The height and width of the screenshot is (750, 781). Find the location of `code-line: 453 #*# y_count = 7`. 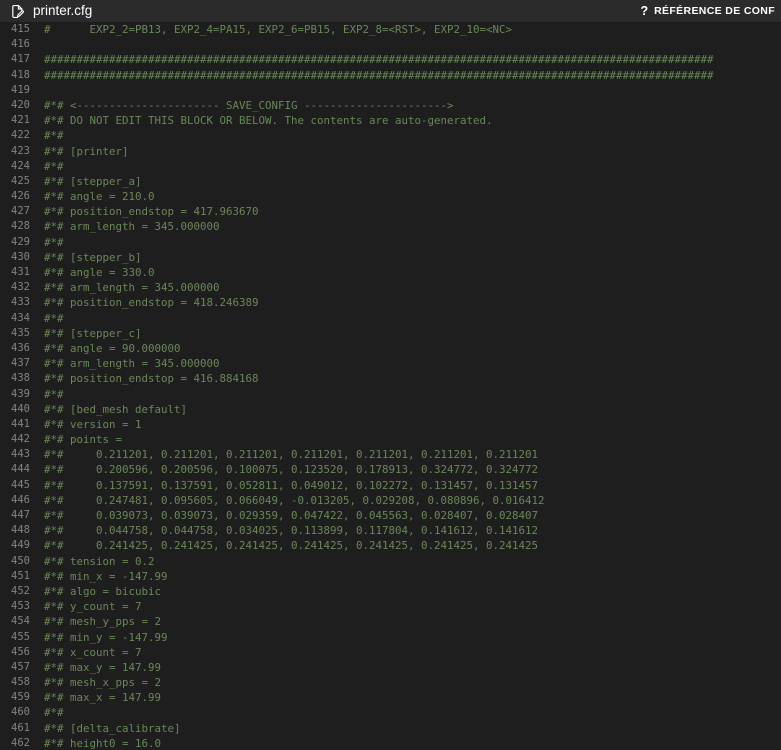

code-line: 453 #*# y_count = 7 is located at coordinates (390, 606).